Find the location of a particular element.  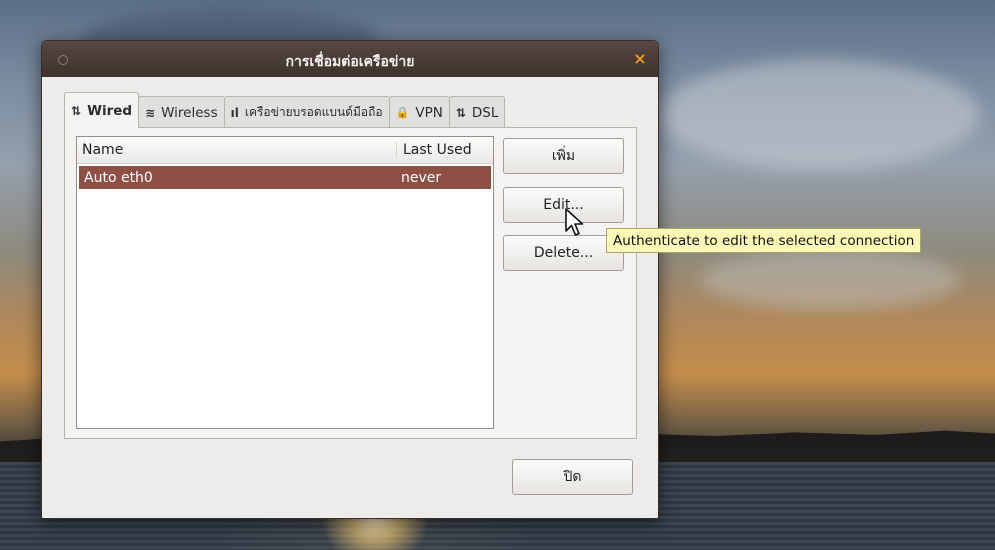

tab-wireless: ≋ Wireless is located at coordinates (181, 112).